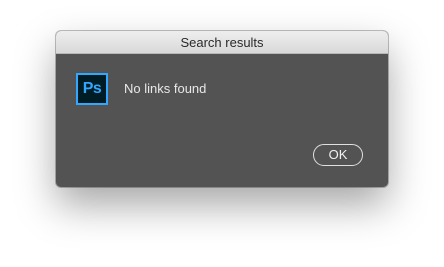  What do you see at coordinates (338, 155) in the screenshot?
I see `ok-button: OK` at bounding box center [338, 155].